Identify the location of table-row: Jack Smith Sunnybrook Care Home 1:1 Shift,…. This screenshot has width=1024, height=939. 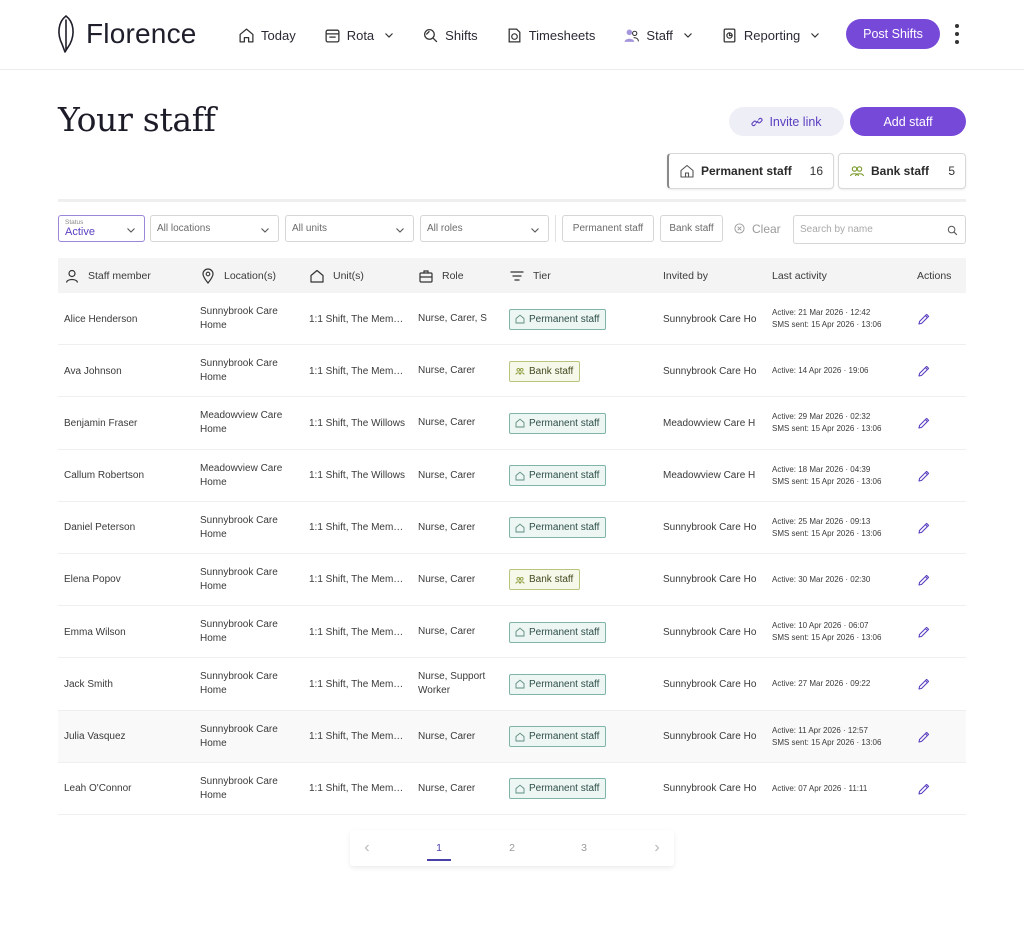
(512, 684).